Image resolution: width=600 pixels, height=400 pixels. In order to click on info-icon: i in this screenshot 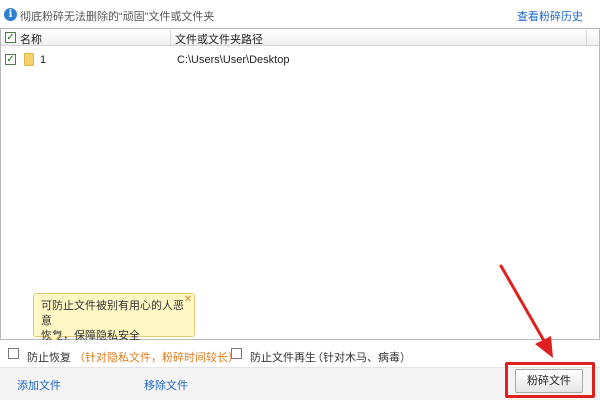, I will do `click(10, 14)`.